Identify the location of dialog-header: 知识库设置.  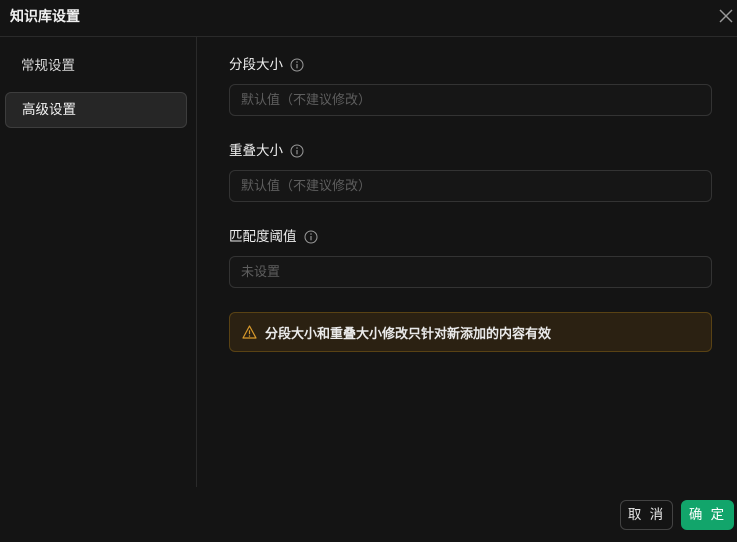
(368, 18).